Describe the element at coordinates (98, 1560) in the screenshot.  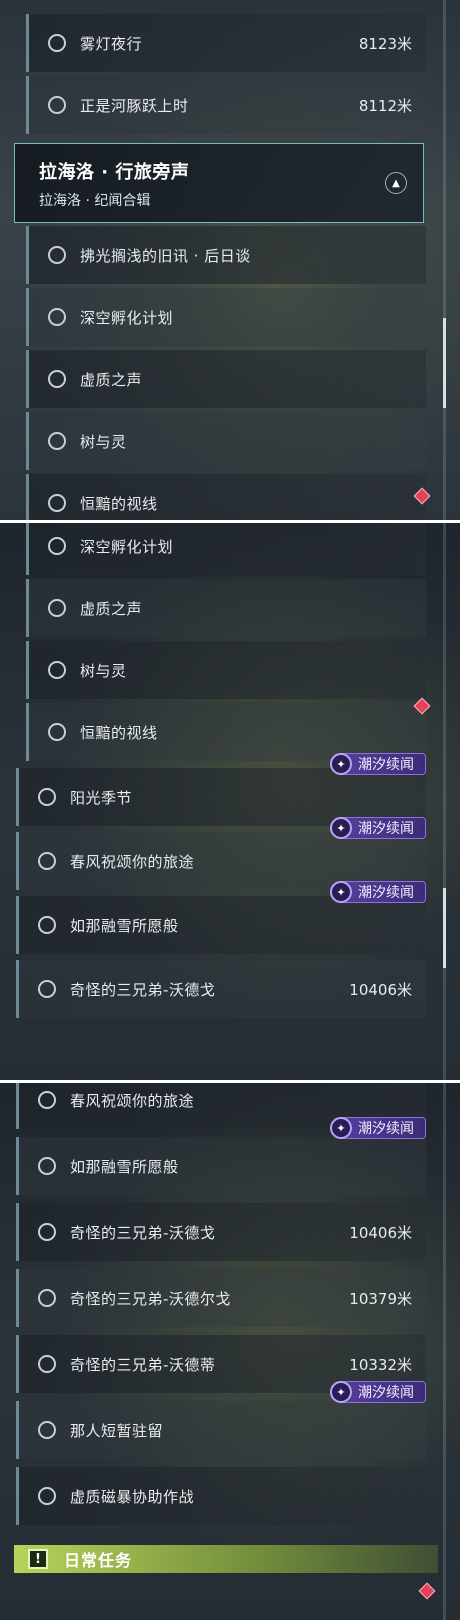
I see `daily-quests-label: 日常任务` at that location.